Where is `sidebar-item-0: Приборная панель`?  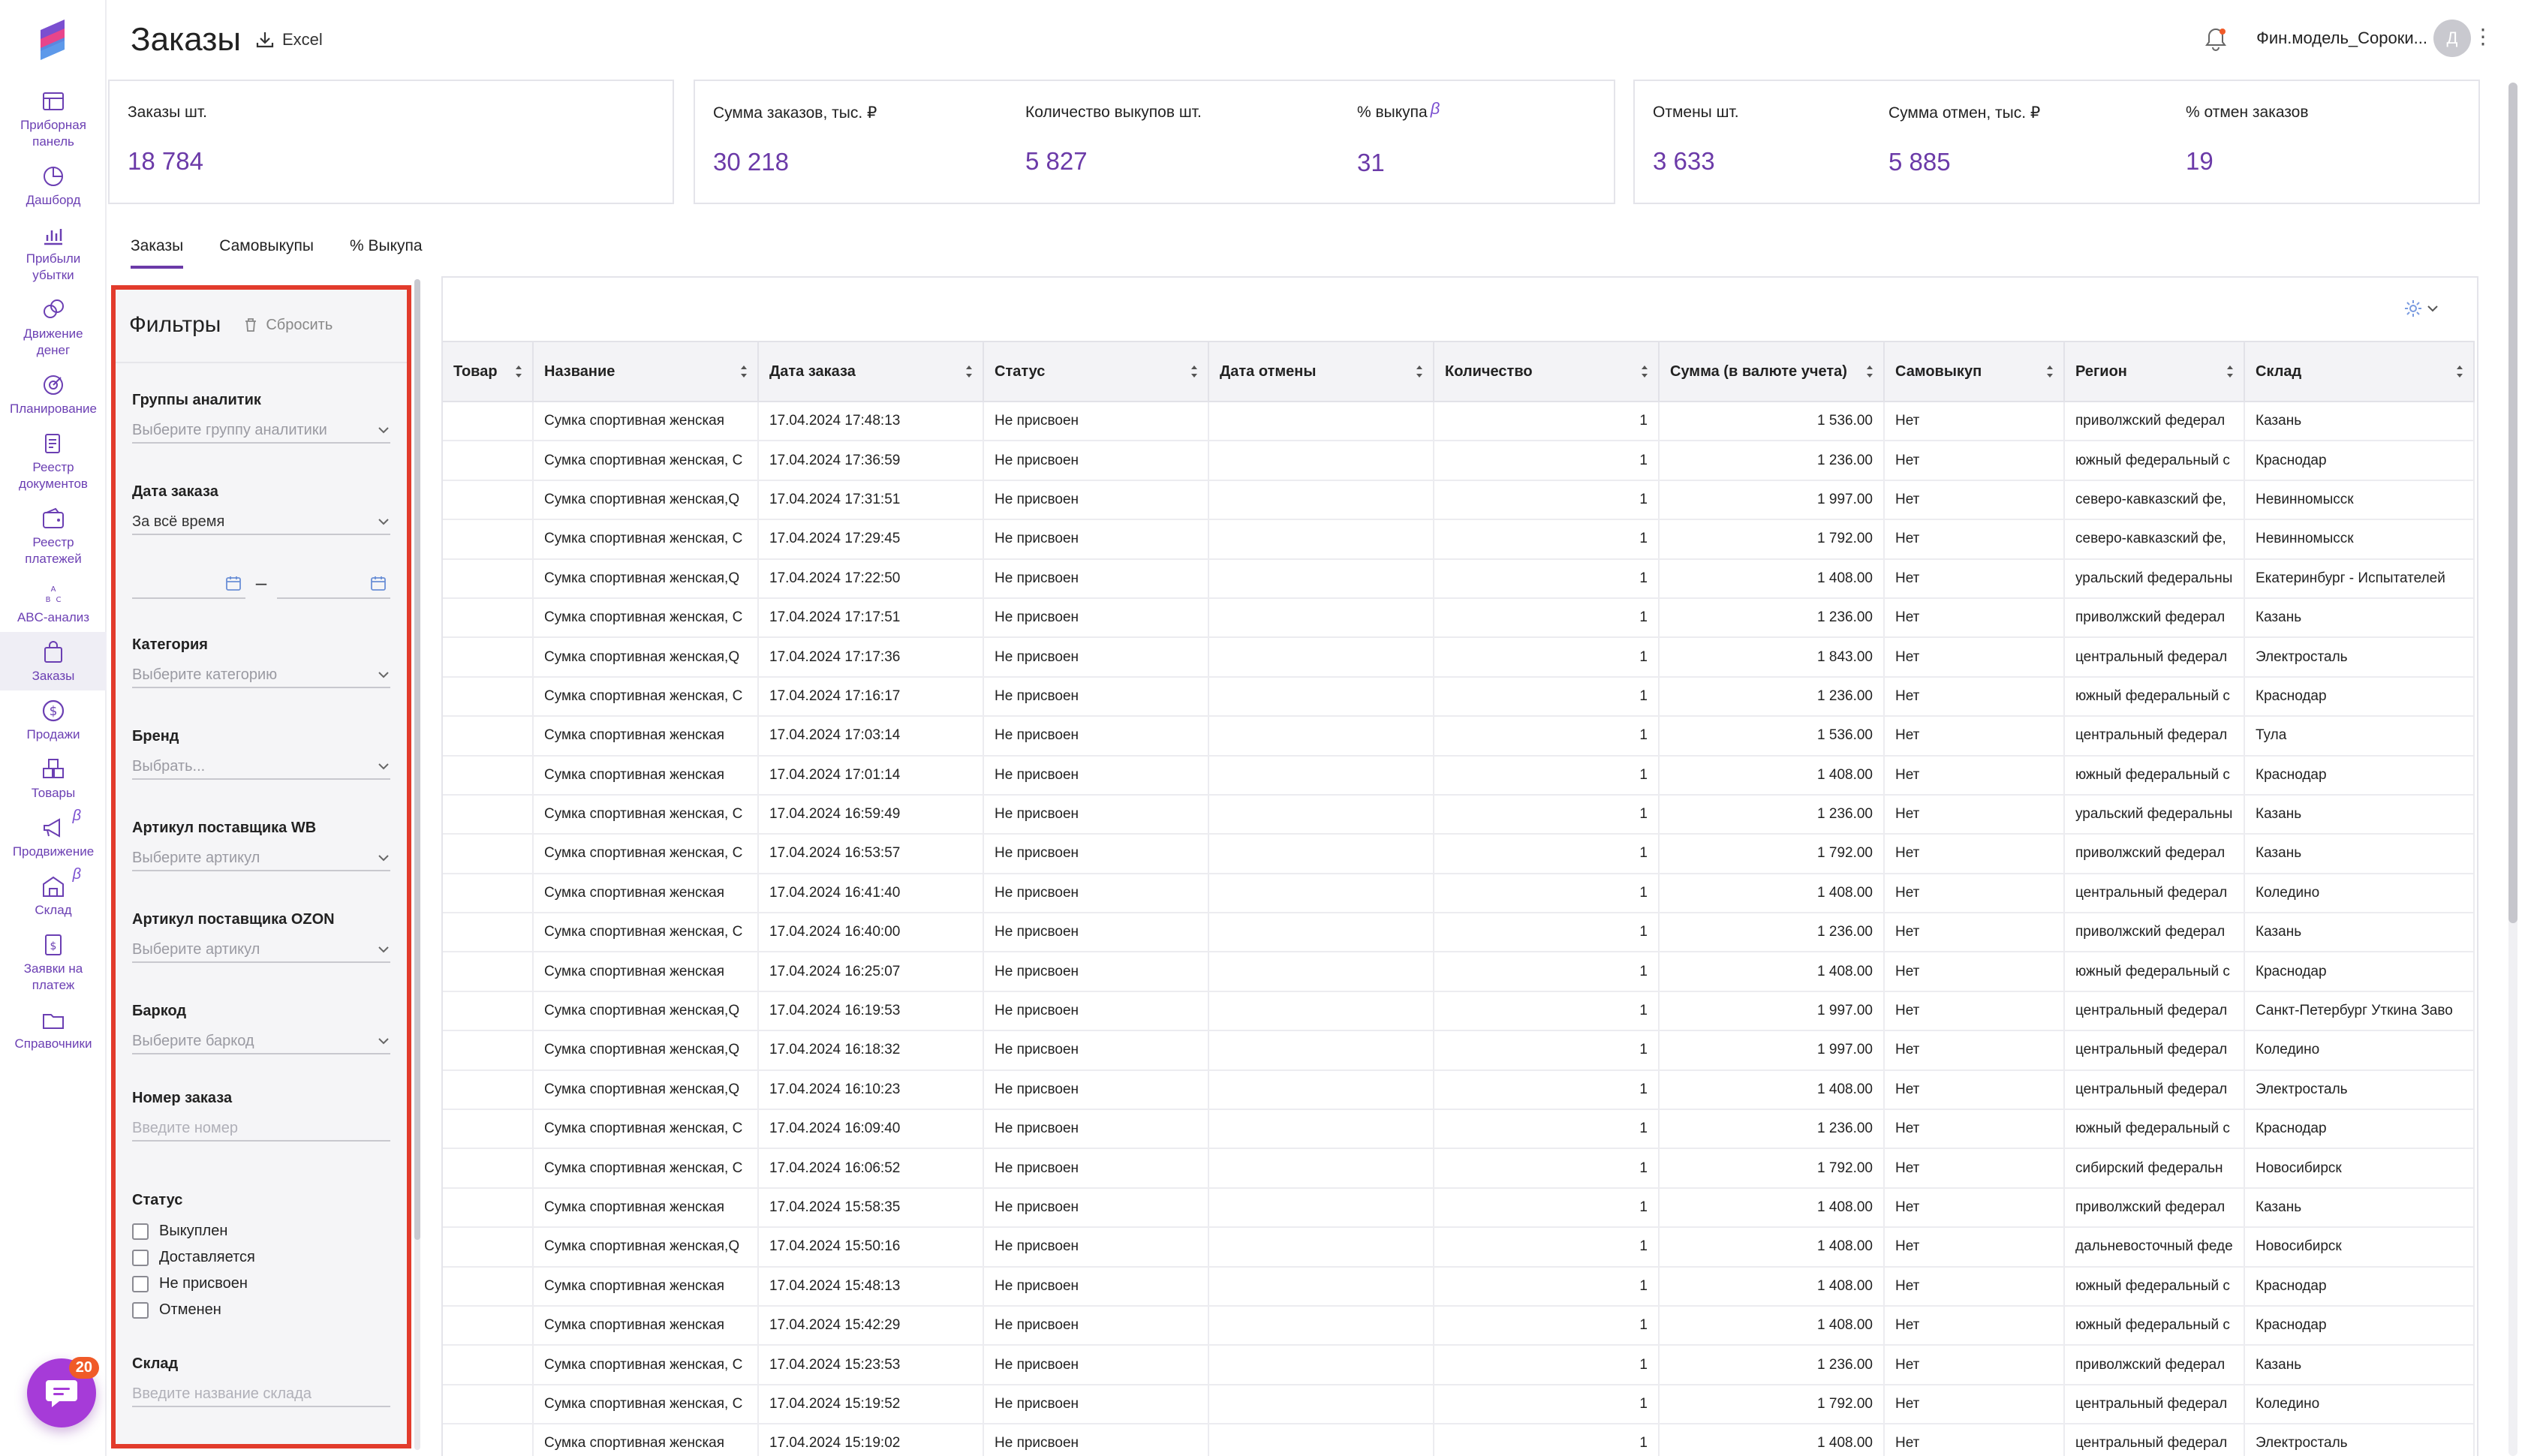 sidebar-item-0: Приборная панель is located at coordinates (53, 118).